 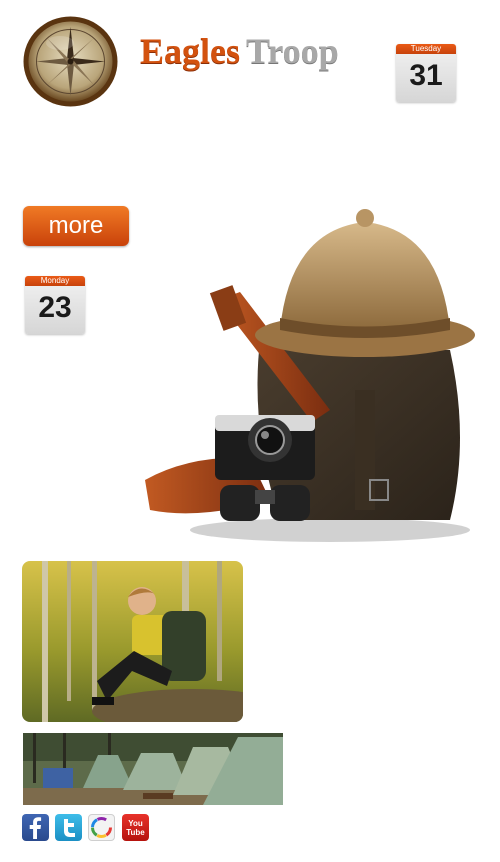 I want to click on facebook-icon, so click(x=35, y=827).